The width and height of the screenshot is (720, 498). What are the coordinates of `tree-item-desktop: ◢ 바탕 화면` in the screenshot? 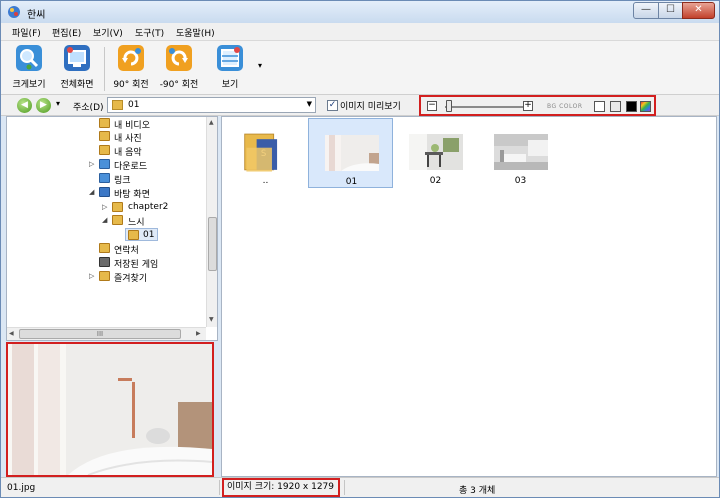 It's located at (144, 193).